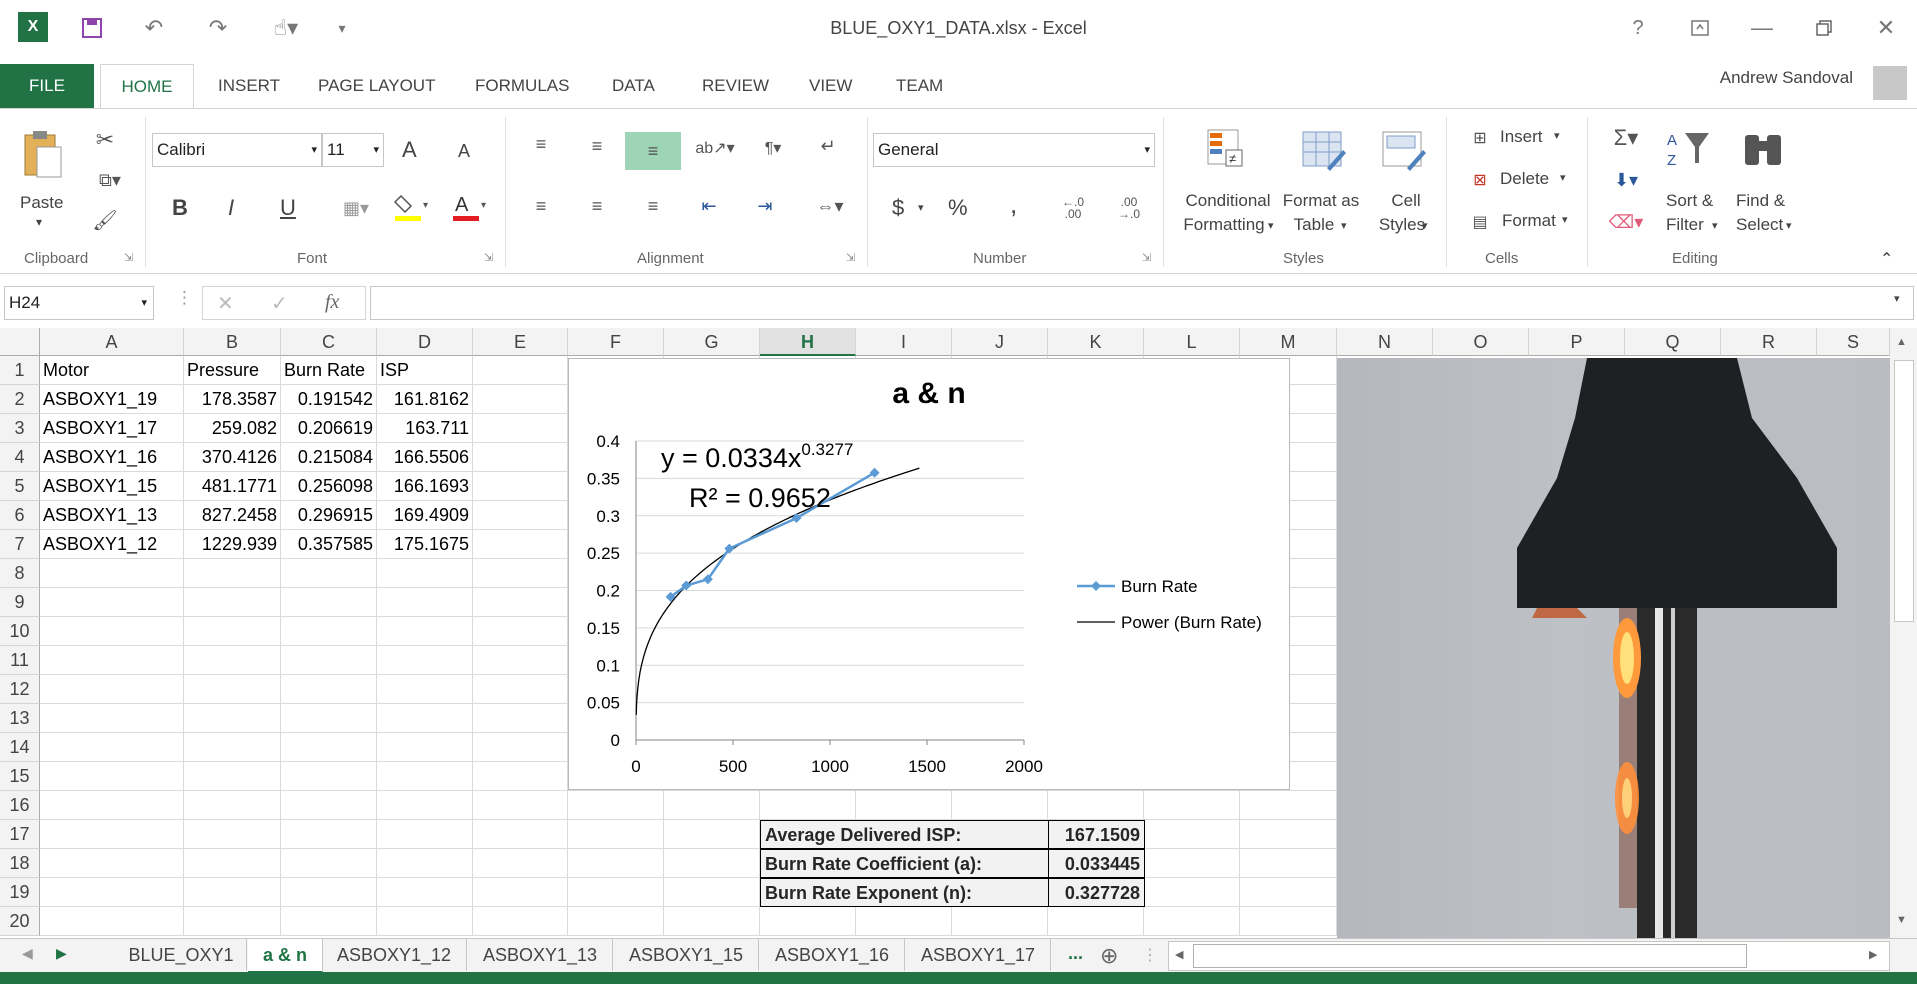 The image size is (1917, 984). What do you see at coordinates (330, 486) in the screenshot?
I see `table-cell: 0.256098` at bounding box center [330, 486].